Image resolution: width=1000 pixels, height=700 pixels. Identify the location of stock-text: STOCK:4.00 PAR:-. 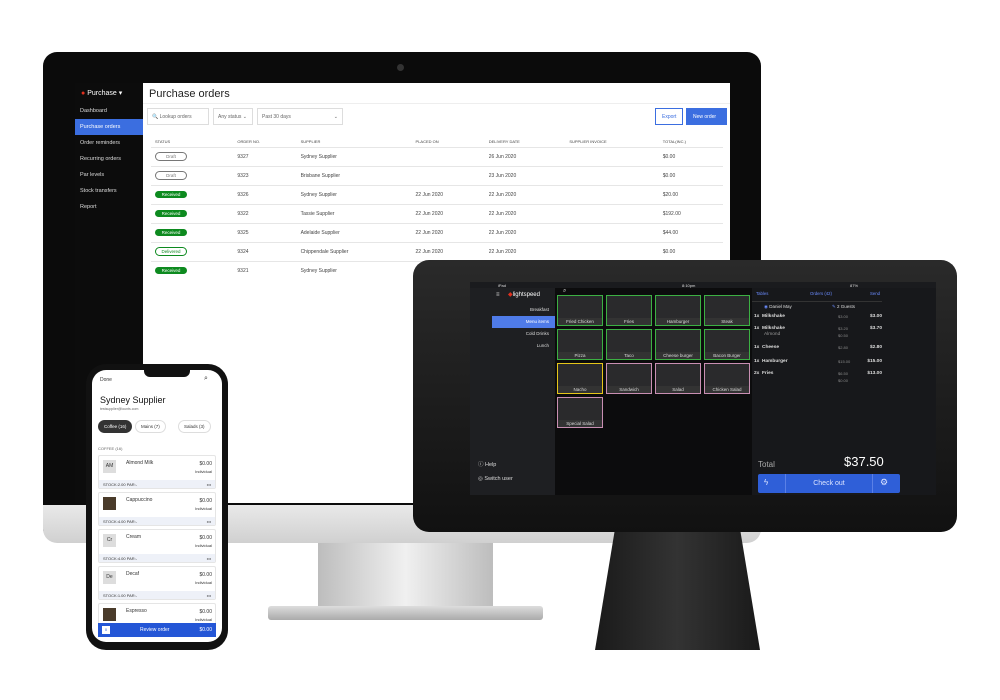
(120, 521).